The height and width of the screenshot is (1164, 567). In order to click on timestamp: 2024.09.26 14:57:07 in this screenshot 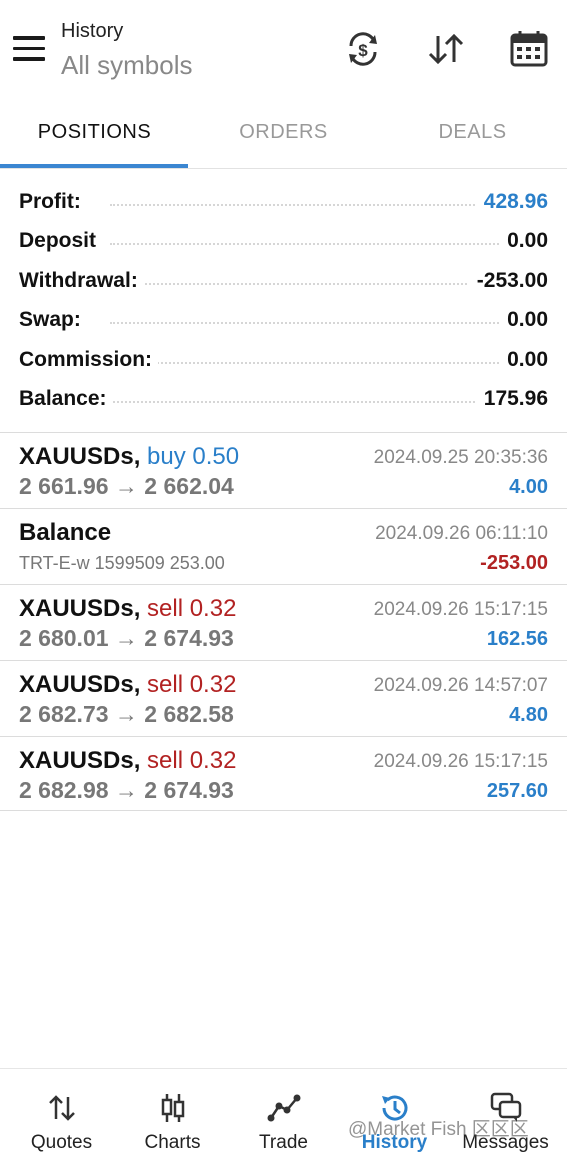, I will do `click(460, 685)`.